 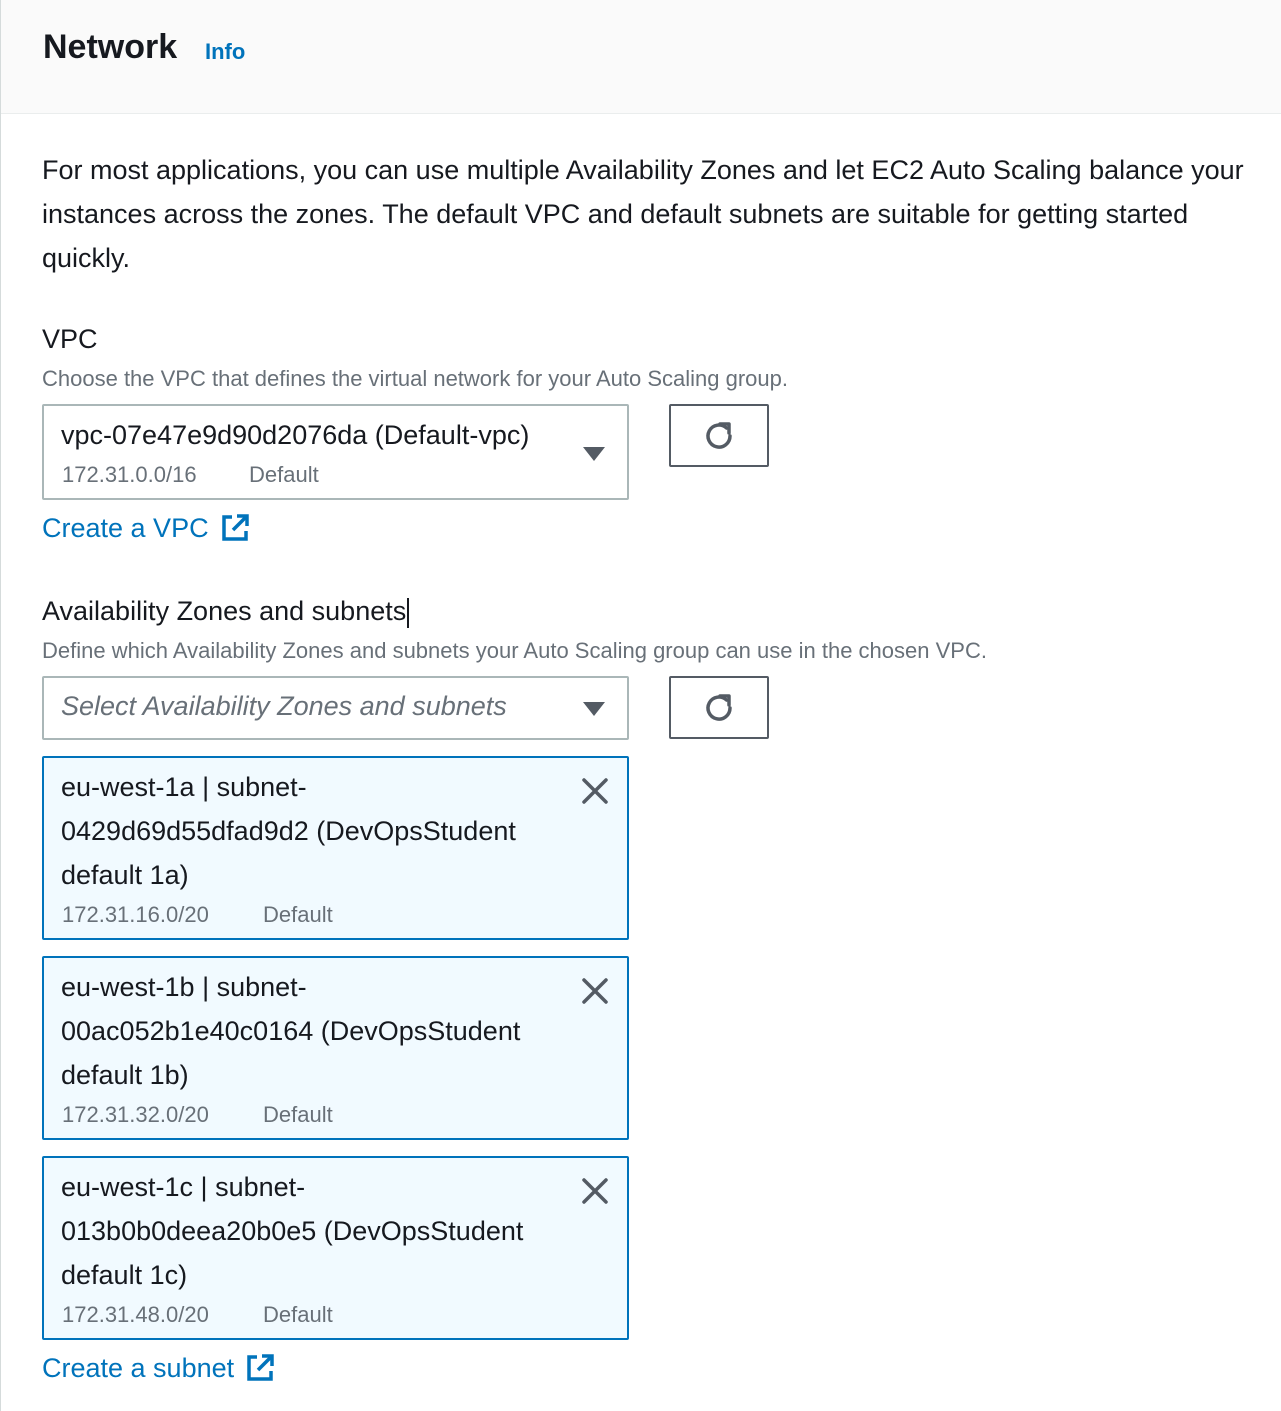 I want to click on panel-header: Network Info, so click(x=641, y=57).